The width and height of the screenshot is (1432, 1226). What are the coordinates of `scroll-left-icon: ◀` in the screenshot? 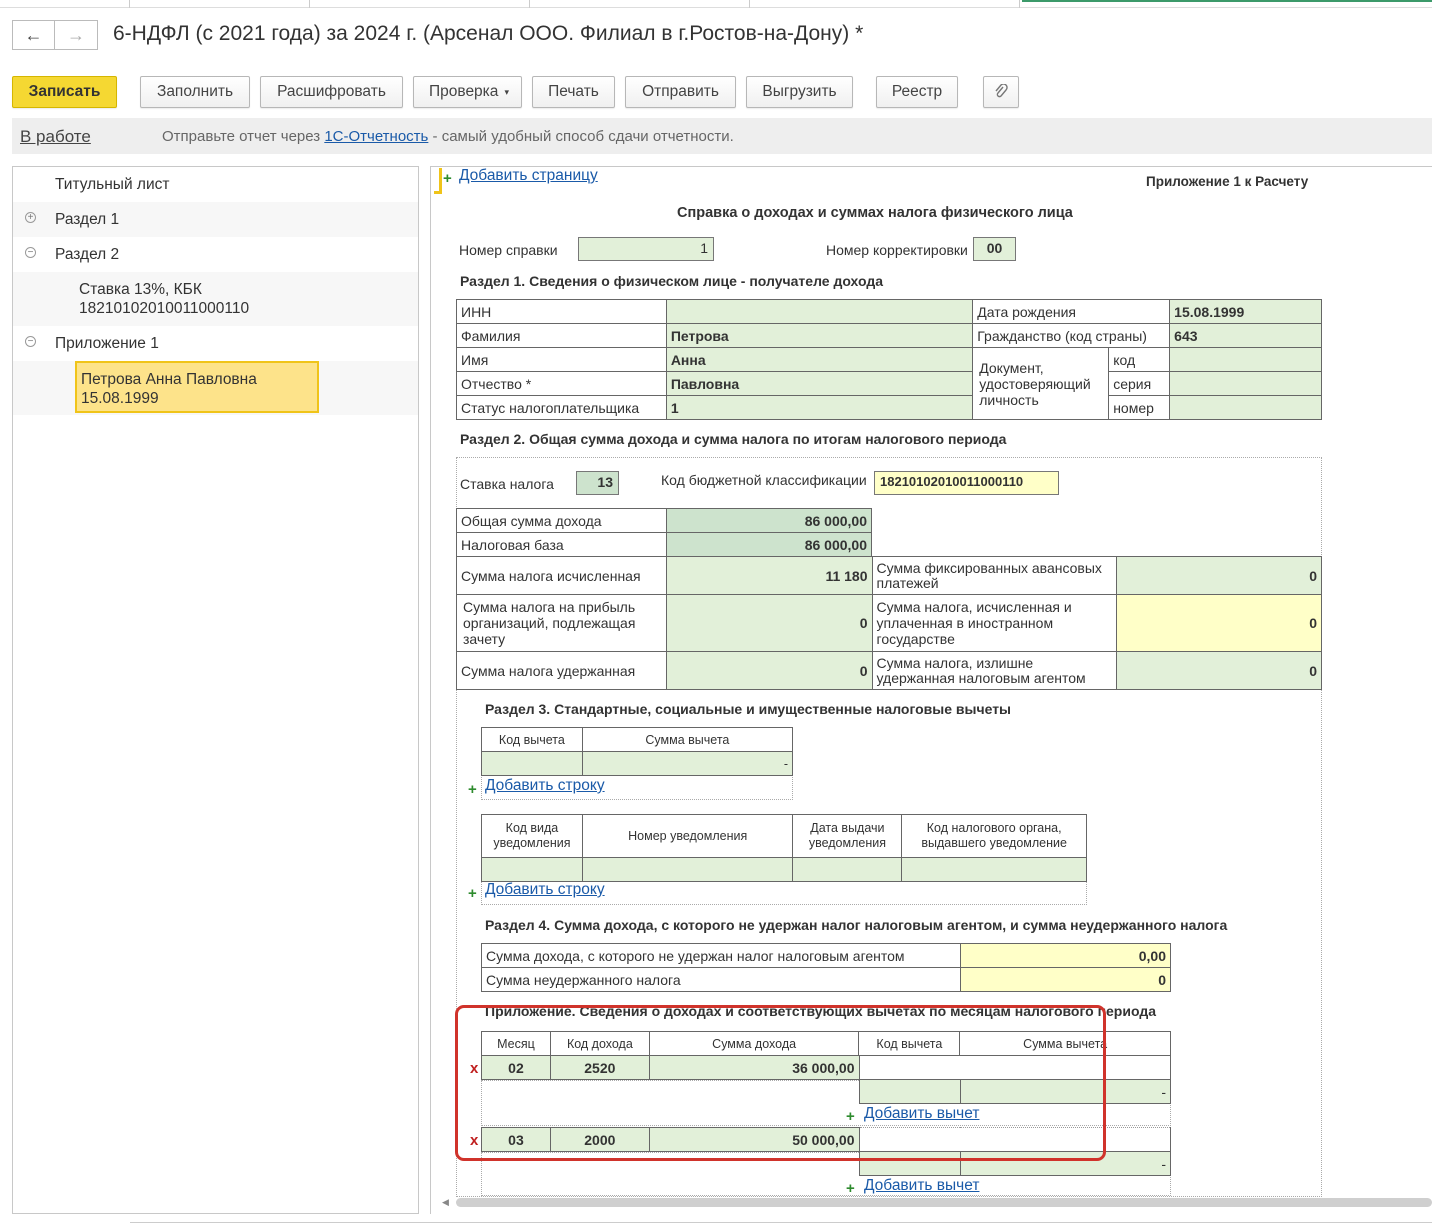 It's located at (445, 1202).